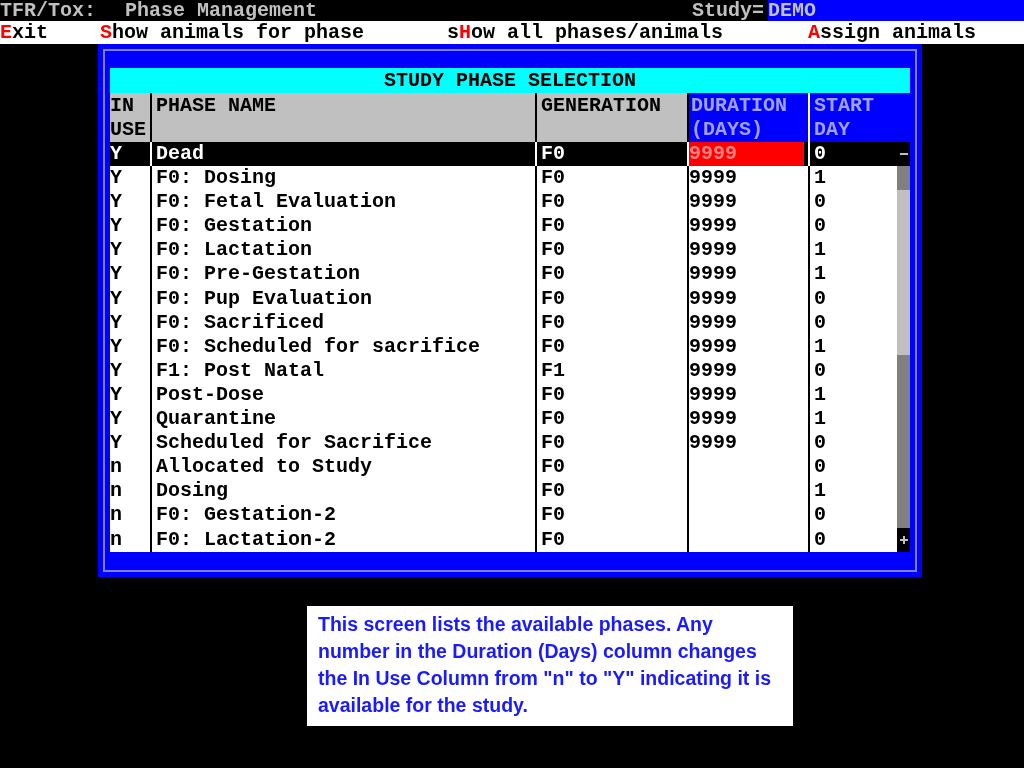 The width and height of the screenshot is (1024, 768). What do you see at coordinates (728, 10) in the screenshot?
I see `study-label: Study=` at bounding box center [728, 10].